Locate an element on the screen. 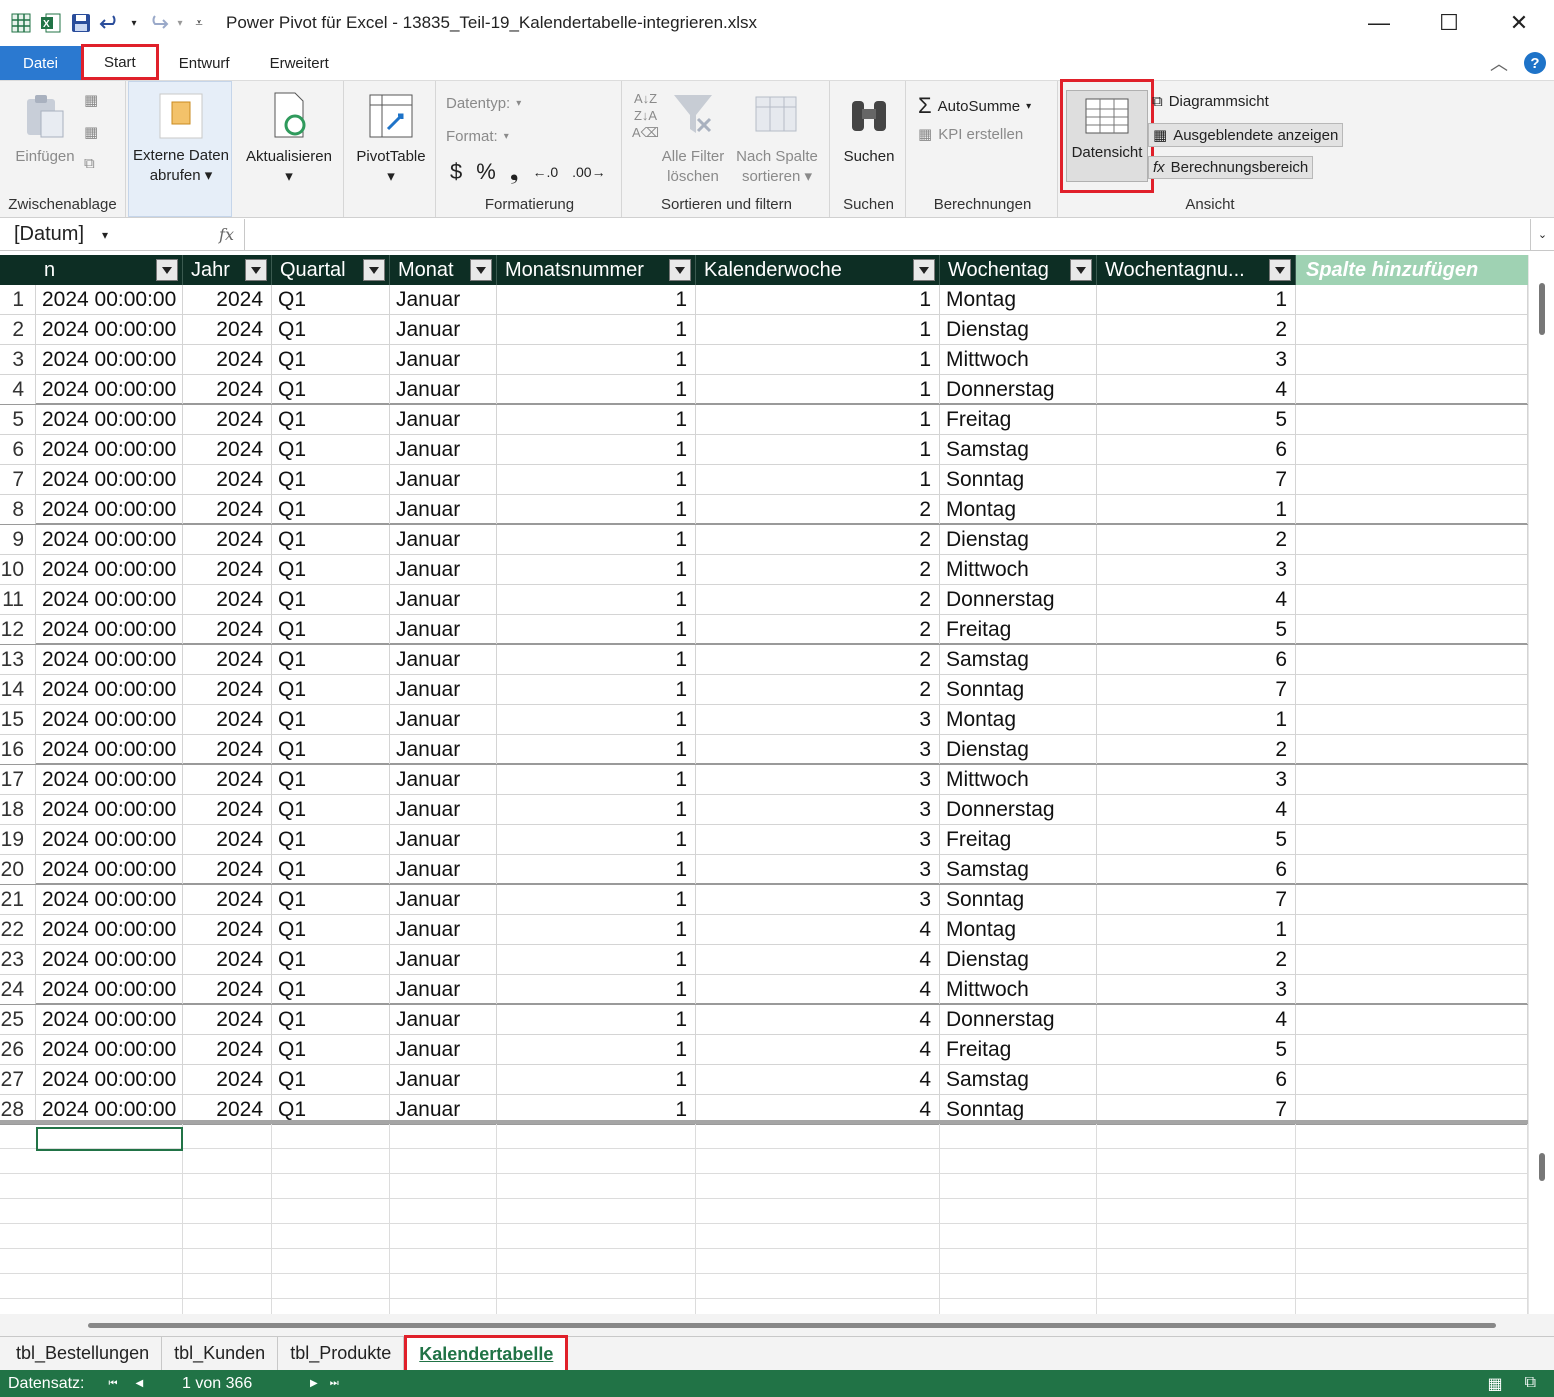 This screenshot has width=1554, height=1397. paste-replace-icon: ▦ is located at coordinates (91, 132).